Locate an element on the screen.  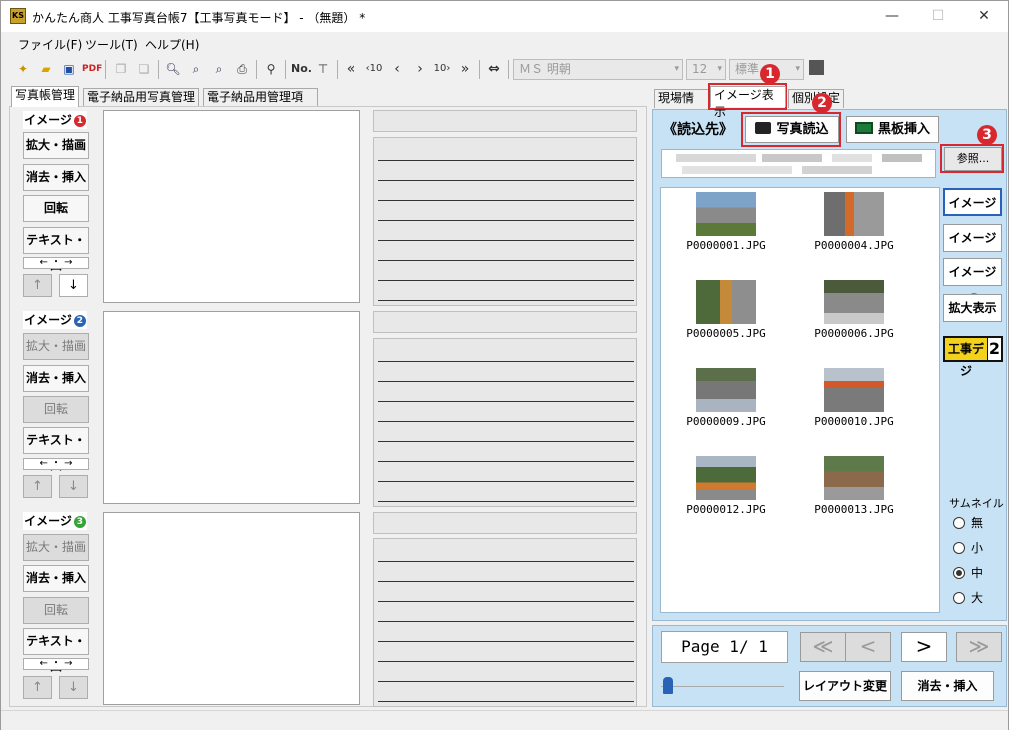
image-slot-1-button: イメージ1 is located at coordinates (972, 212).